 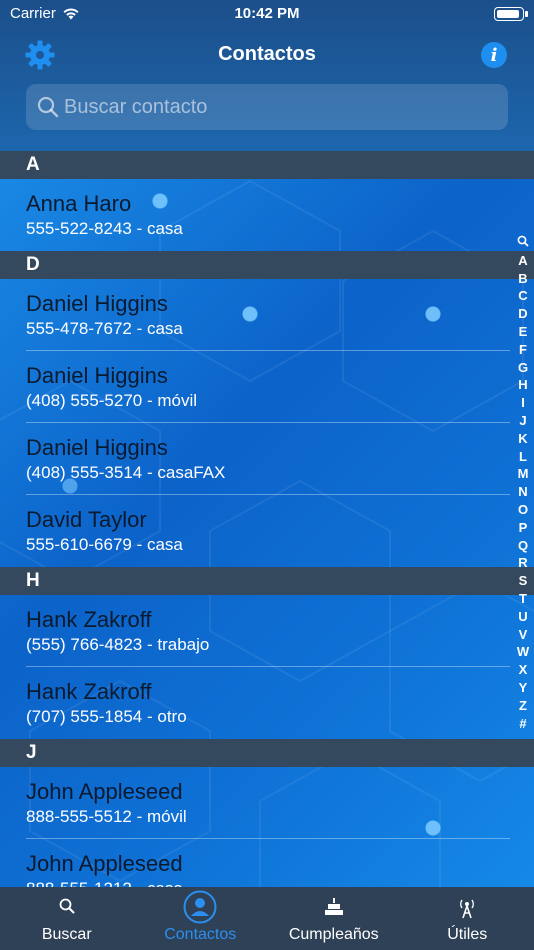 What do you see at coordinates (106, 816) in the screenshot?
I see `contact-phone: 888-555-5512 - móvil` at bounding box center [106, 816].